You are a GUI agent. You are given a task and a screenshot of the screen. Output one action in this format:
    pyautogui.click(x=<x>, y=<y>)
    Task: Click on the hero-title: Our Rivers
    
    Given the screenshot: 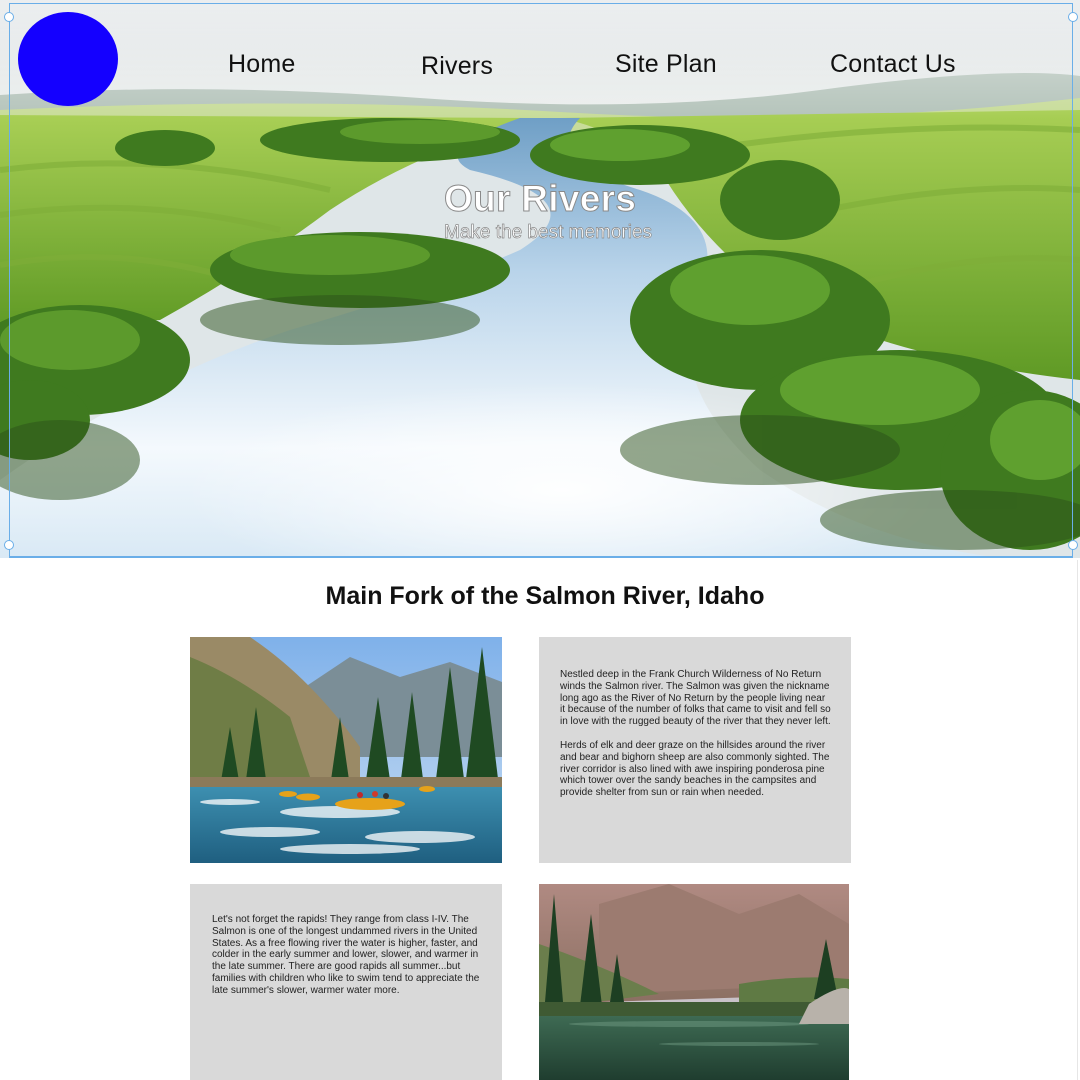 What is the action you would take?
    pyautogui.click(x=540, y=199)
    